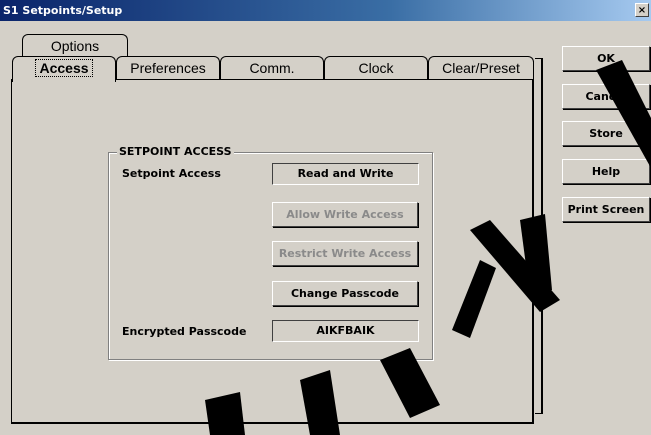  I want to click on setpoint-access-group-title: SETPOINT ACCESS, so click(175, 151).